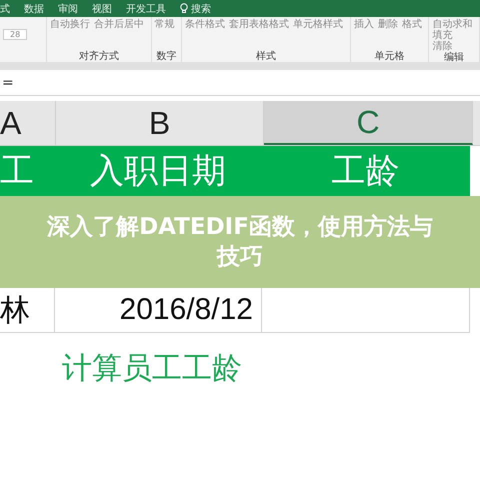  Describe the element at coordinates (152, 369) in the screenshot. I see `caption-text: 计算员工工龄` at that location.